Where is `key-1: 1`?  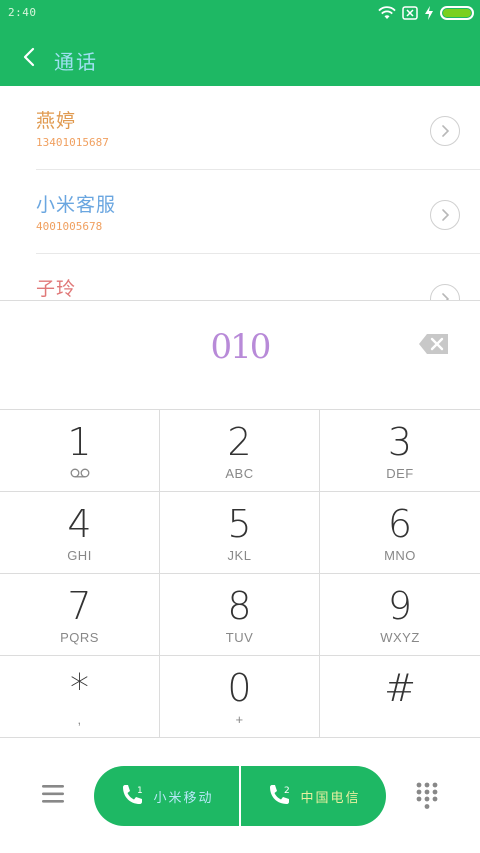 key-1: 1 is located at coordinates (80, 451).